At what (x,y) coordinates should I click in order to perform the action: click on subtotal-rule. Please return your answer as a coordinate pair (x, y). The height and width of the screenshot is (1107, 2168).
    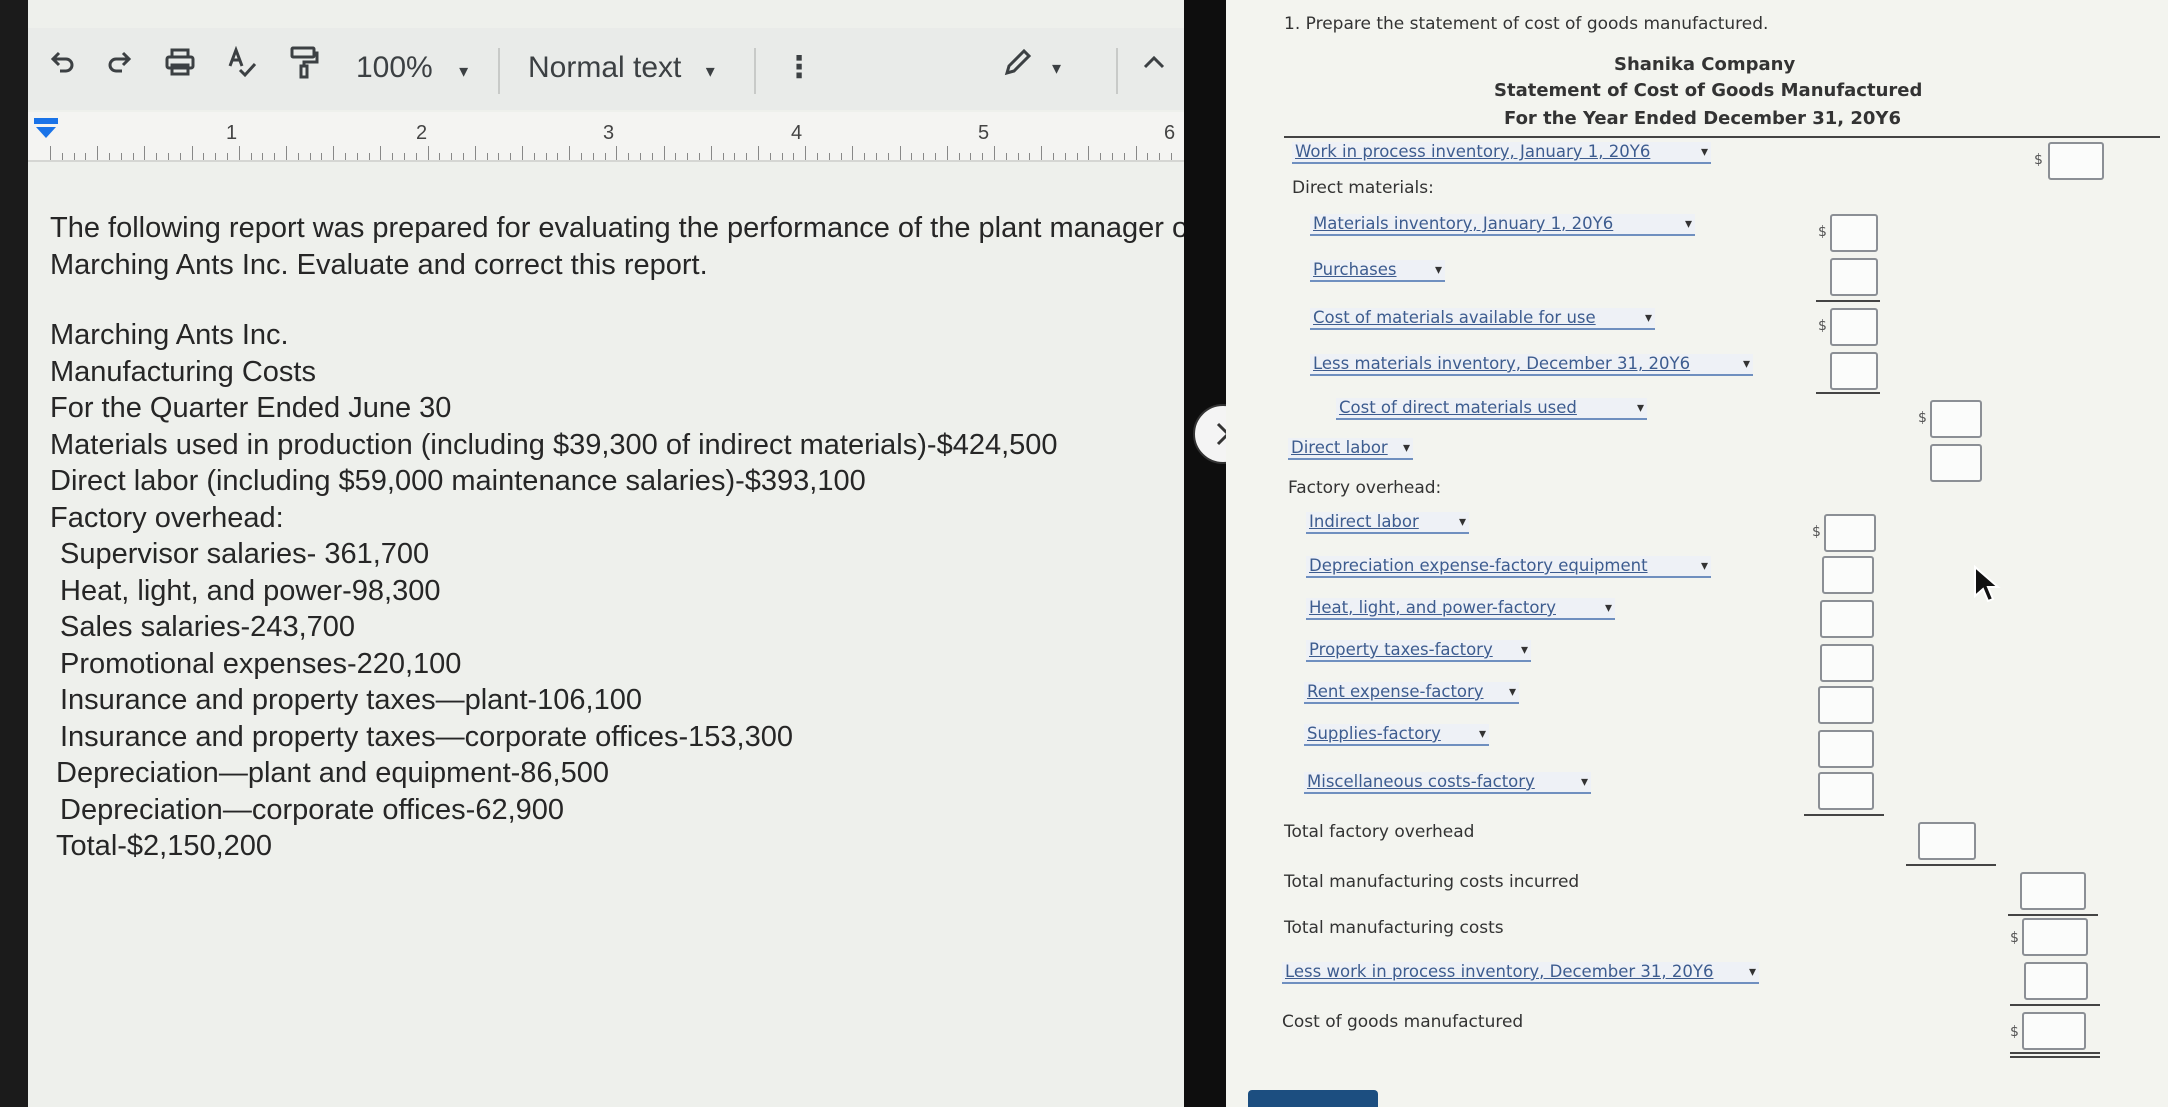
    Looking at the image, I should click on (1844, 815).